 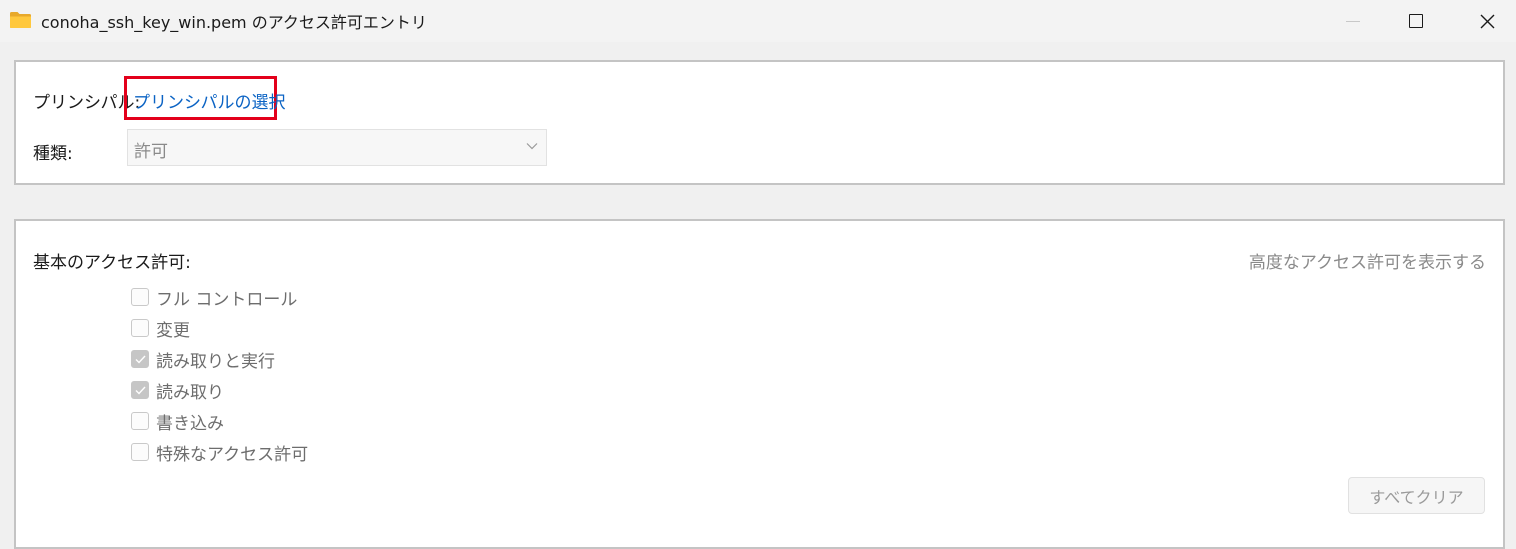 I want to click on minimize-icon, so click(x=1353, y=21).